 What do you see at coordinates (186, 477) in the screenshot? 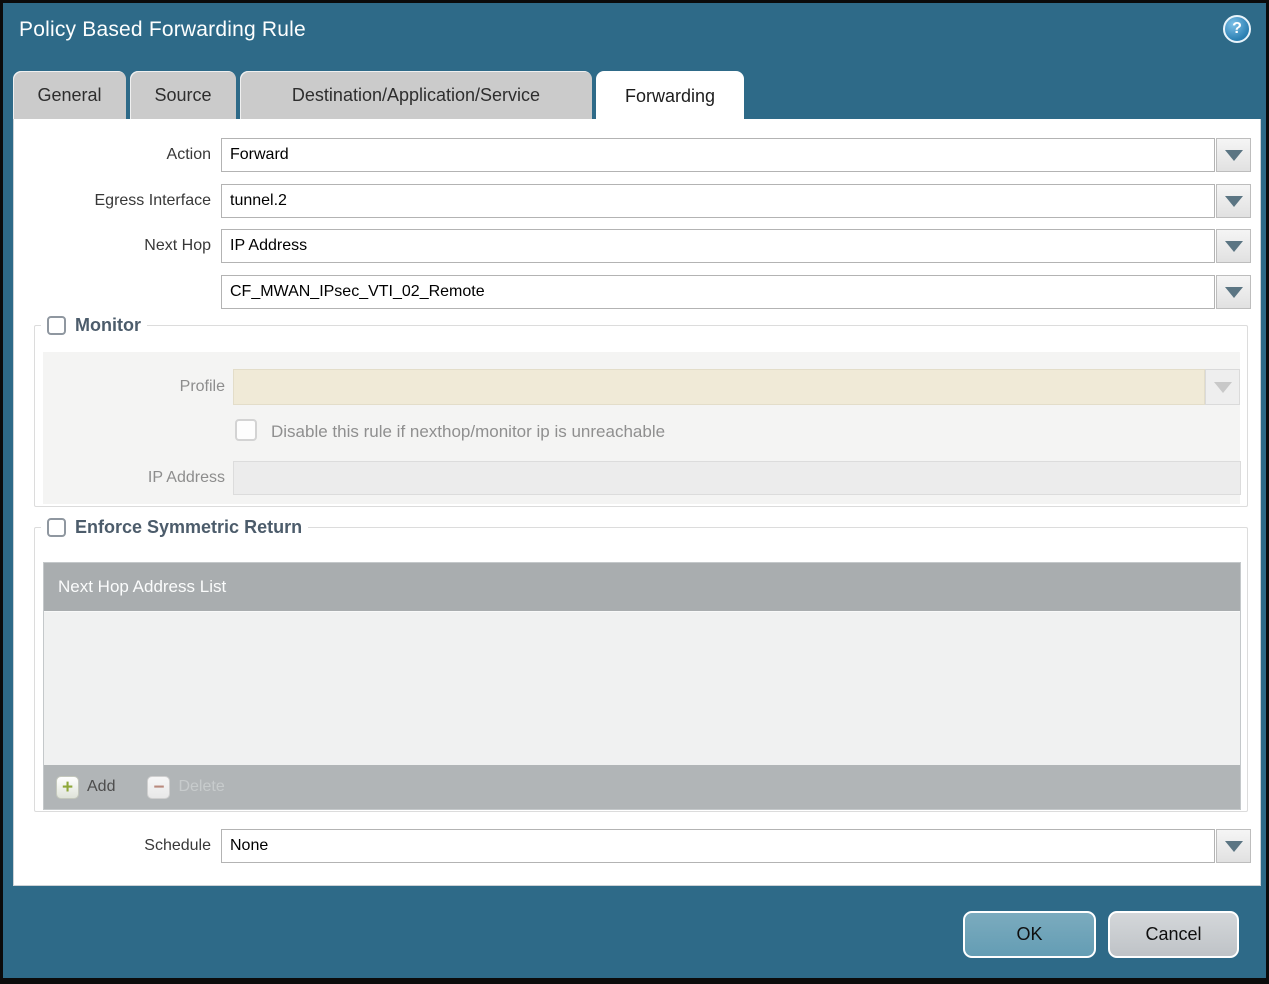
I see `monitor-ip-address-label: IP Address` at bounding box center [186, 477].